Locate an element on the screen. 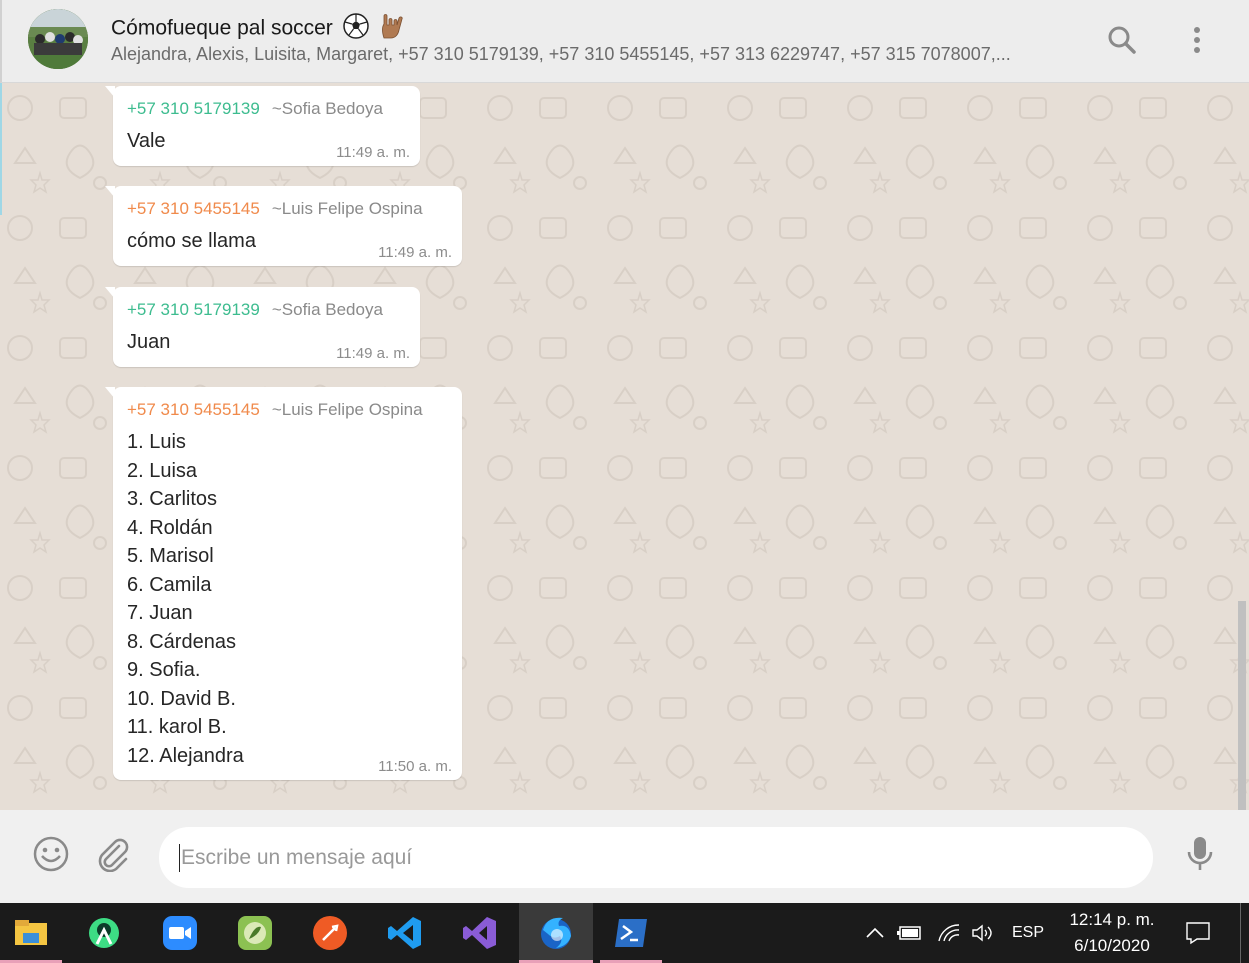 The width and height of the screenshot is (1249, 963). love-you-hand-icon is located at coordinates (392, 29).